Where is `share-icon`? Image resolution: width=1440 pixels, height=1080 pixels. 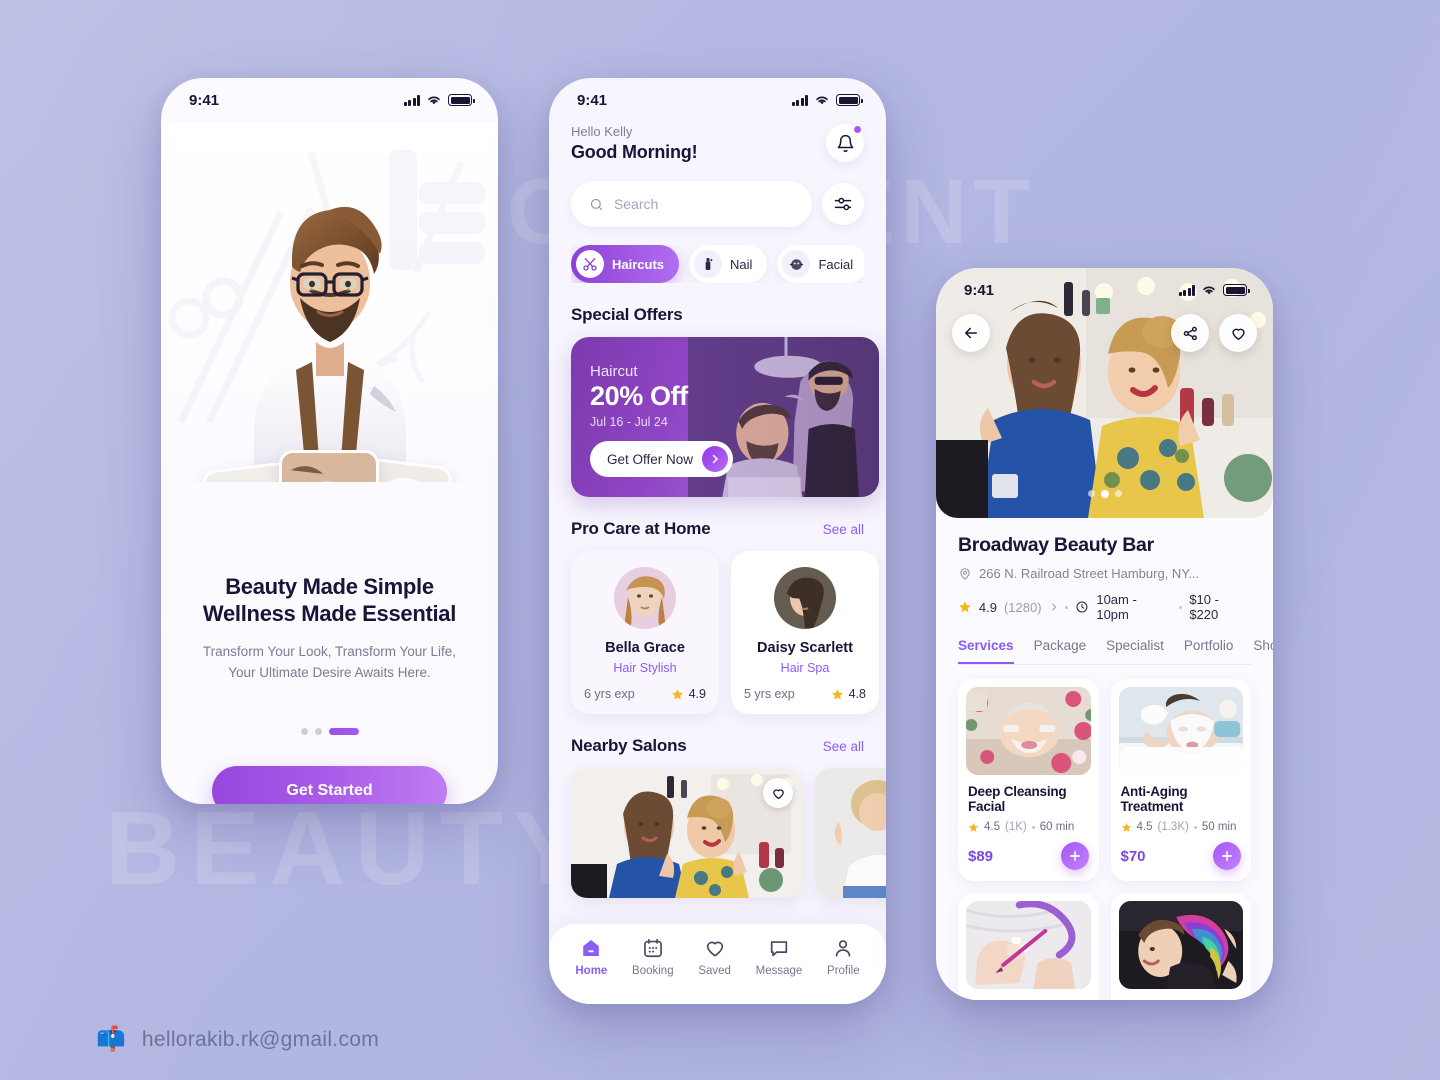 share-icon is located at coordinates (1190, 333).